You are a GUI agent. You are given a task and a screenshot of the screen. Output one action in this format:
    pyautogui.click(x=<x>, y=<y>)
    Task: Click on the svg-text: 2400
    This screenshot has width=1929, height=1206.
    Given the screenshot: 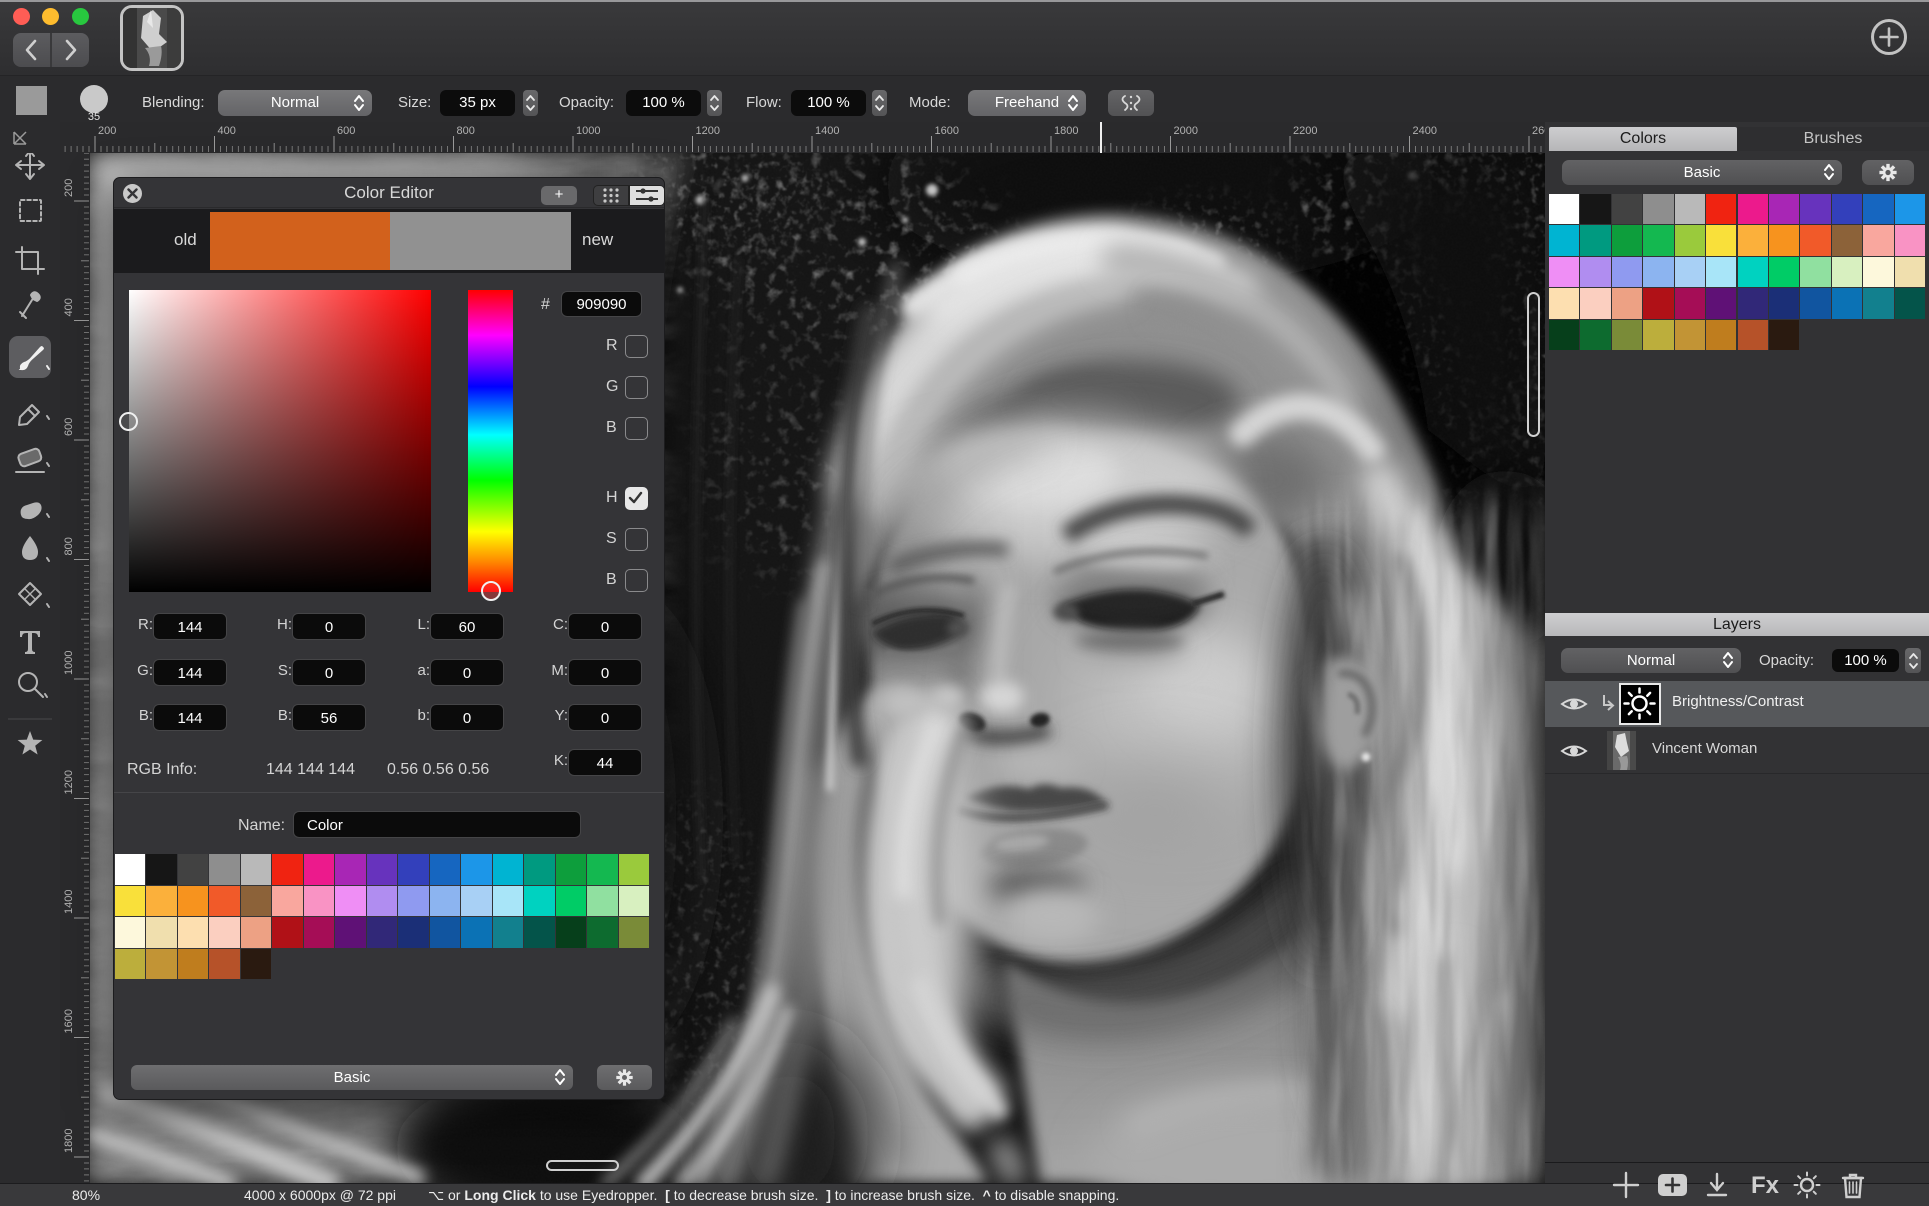 What is the action you would take?
    pyautogui.click(x=1425, y=131)
    